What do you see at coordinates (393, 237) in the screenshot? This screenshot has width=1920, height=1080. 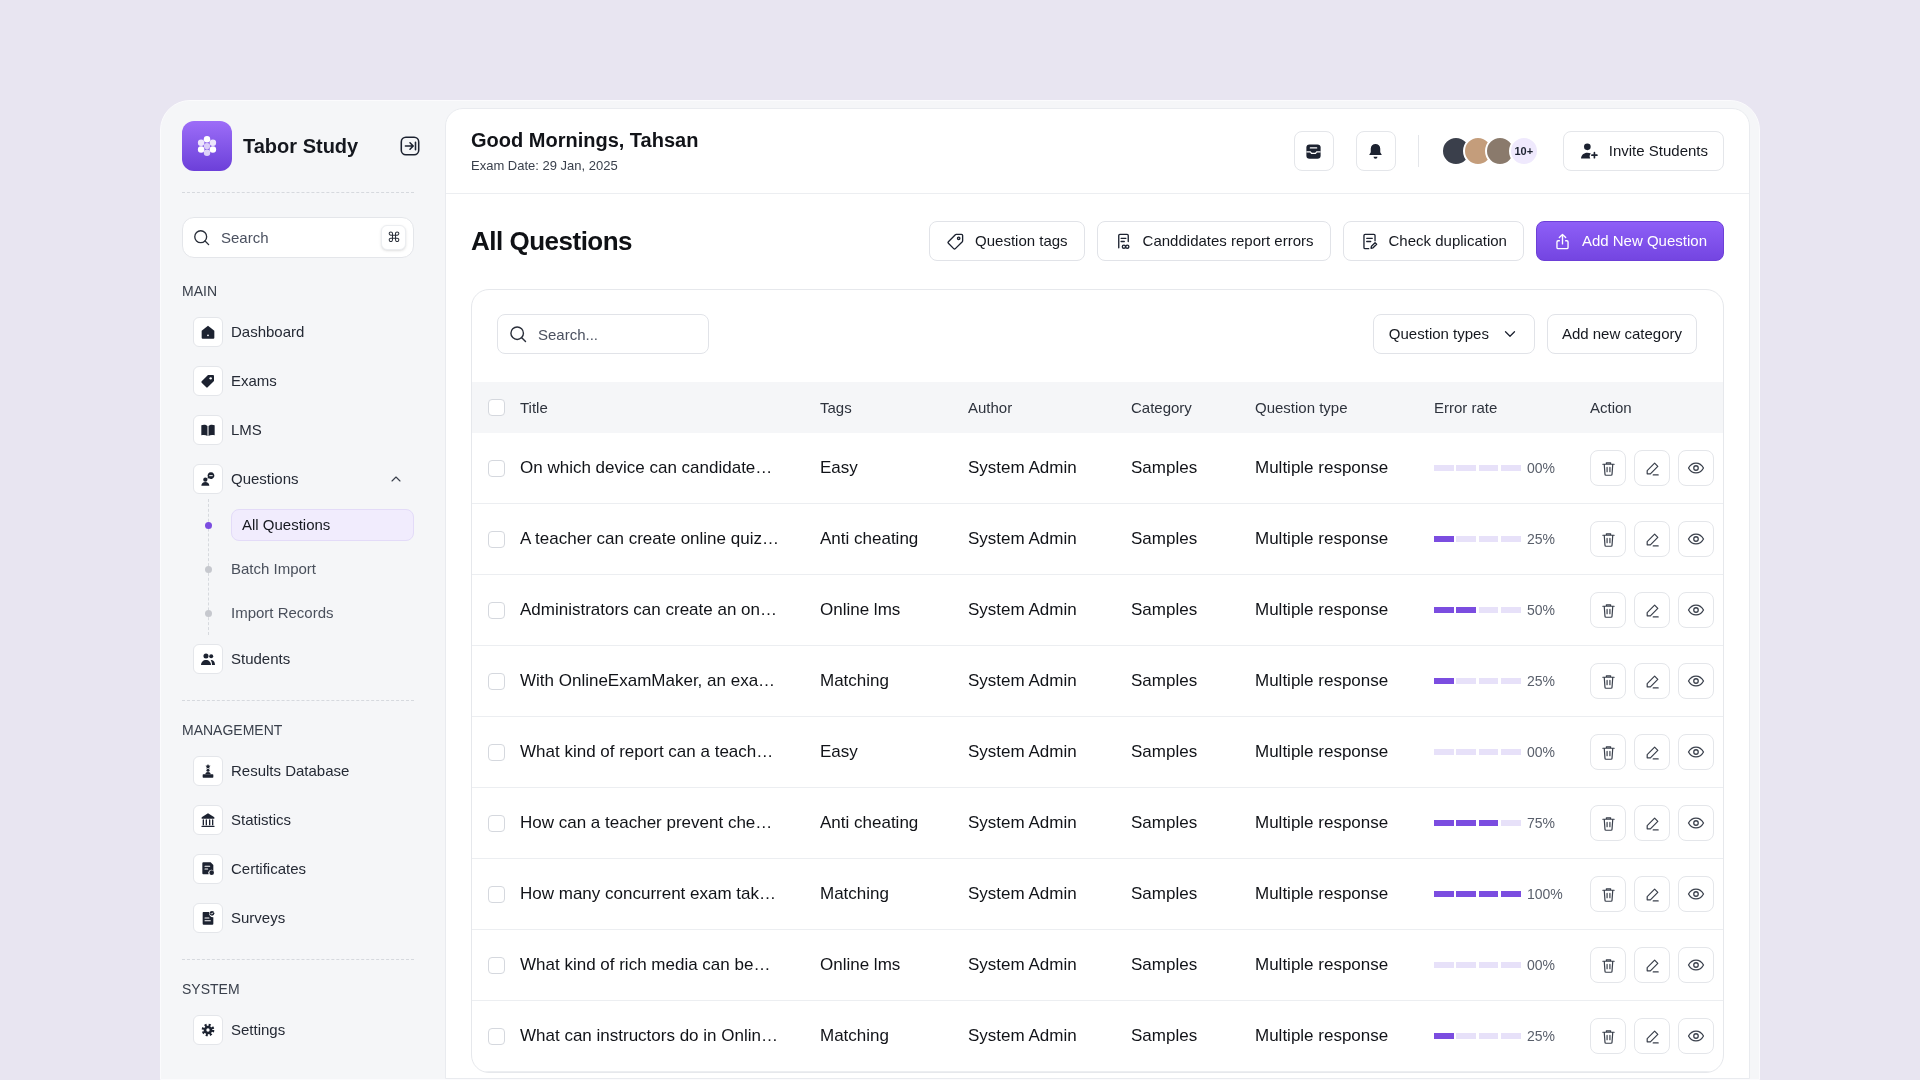 I see `shortcut-key: ⌘` at bounding box center [393, 237].